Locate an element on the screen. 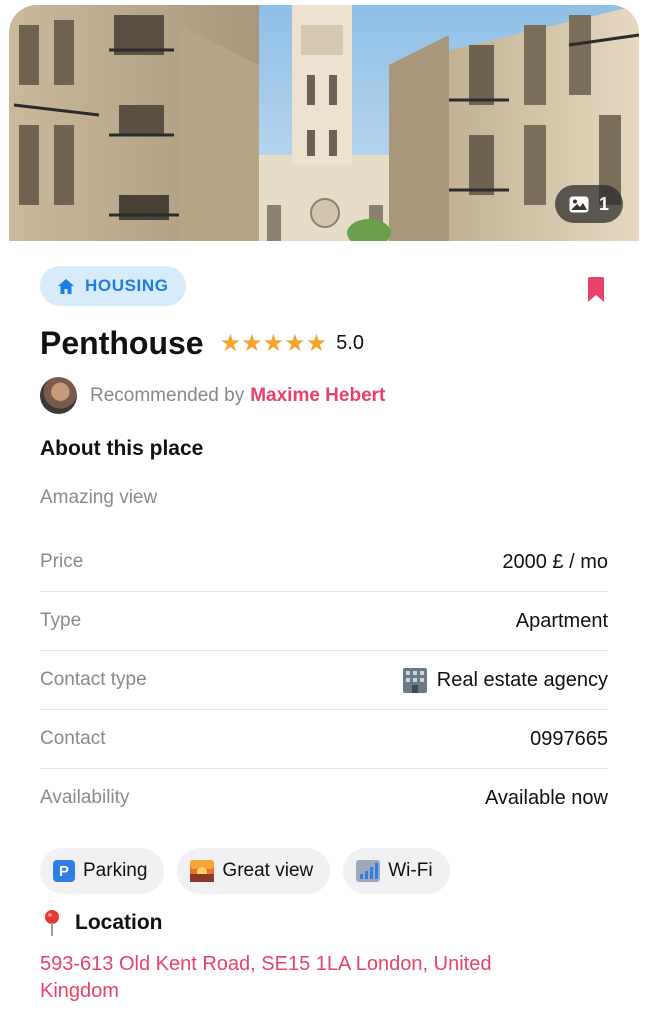 The width and height of the screenshot is (647, 1018). detail-value: 0997665 is located at coordinates (569, 739).